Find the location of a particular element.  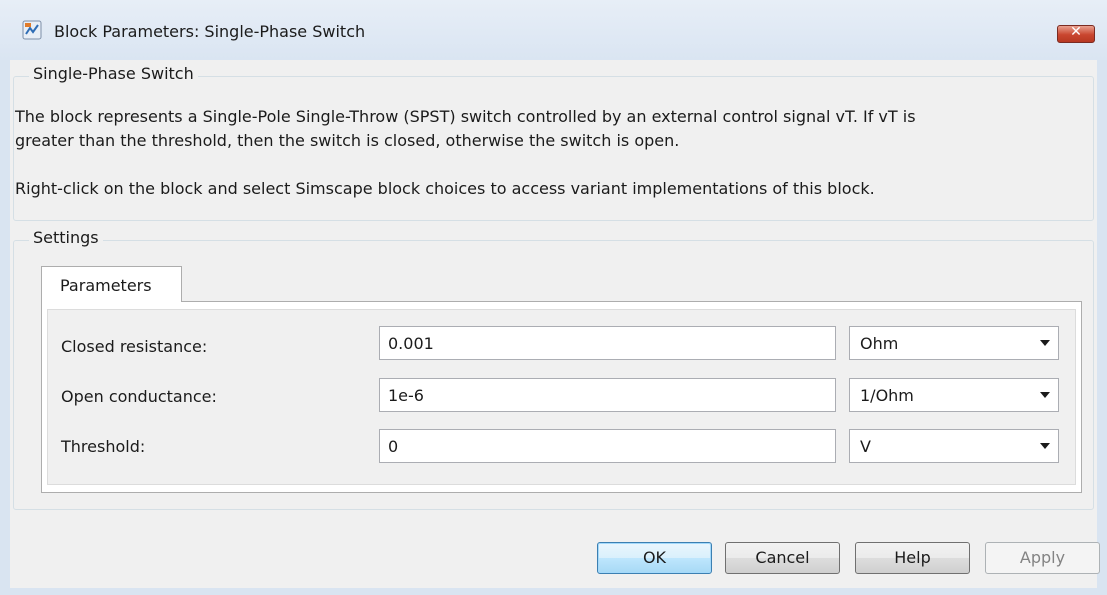

open-conductance-label: Open conductance: is located at coordinates (139, 396).